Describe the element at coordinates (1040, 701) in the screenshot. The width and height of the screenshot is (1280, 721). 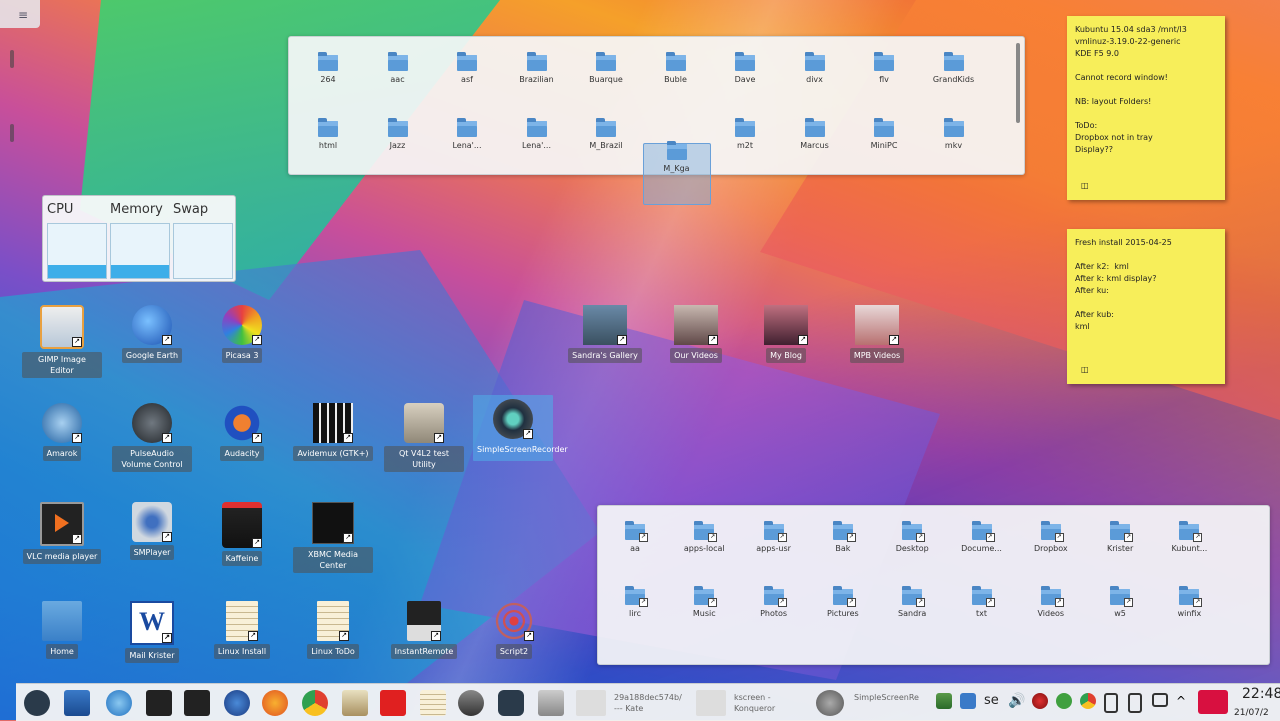
I see `record-icon` at that location.